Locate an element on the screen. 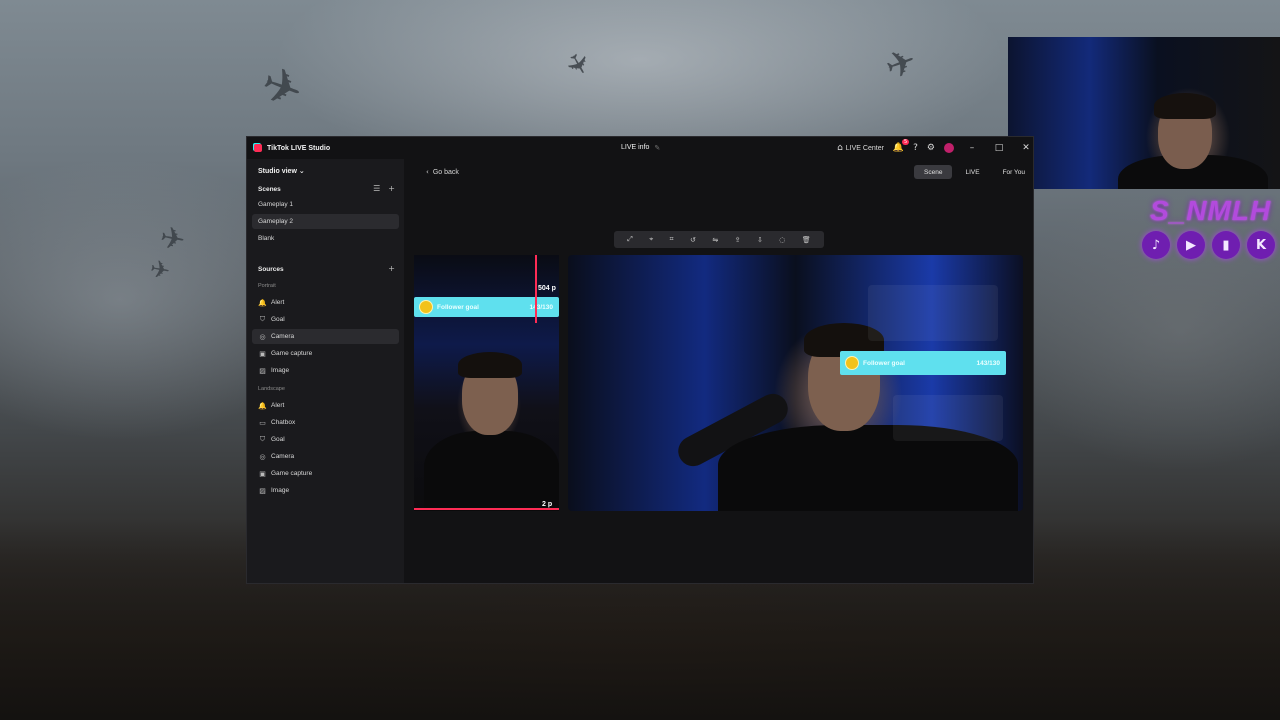  edit-icon: ✎ is located at coordinates (657, 148).